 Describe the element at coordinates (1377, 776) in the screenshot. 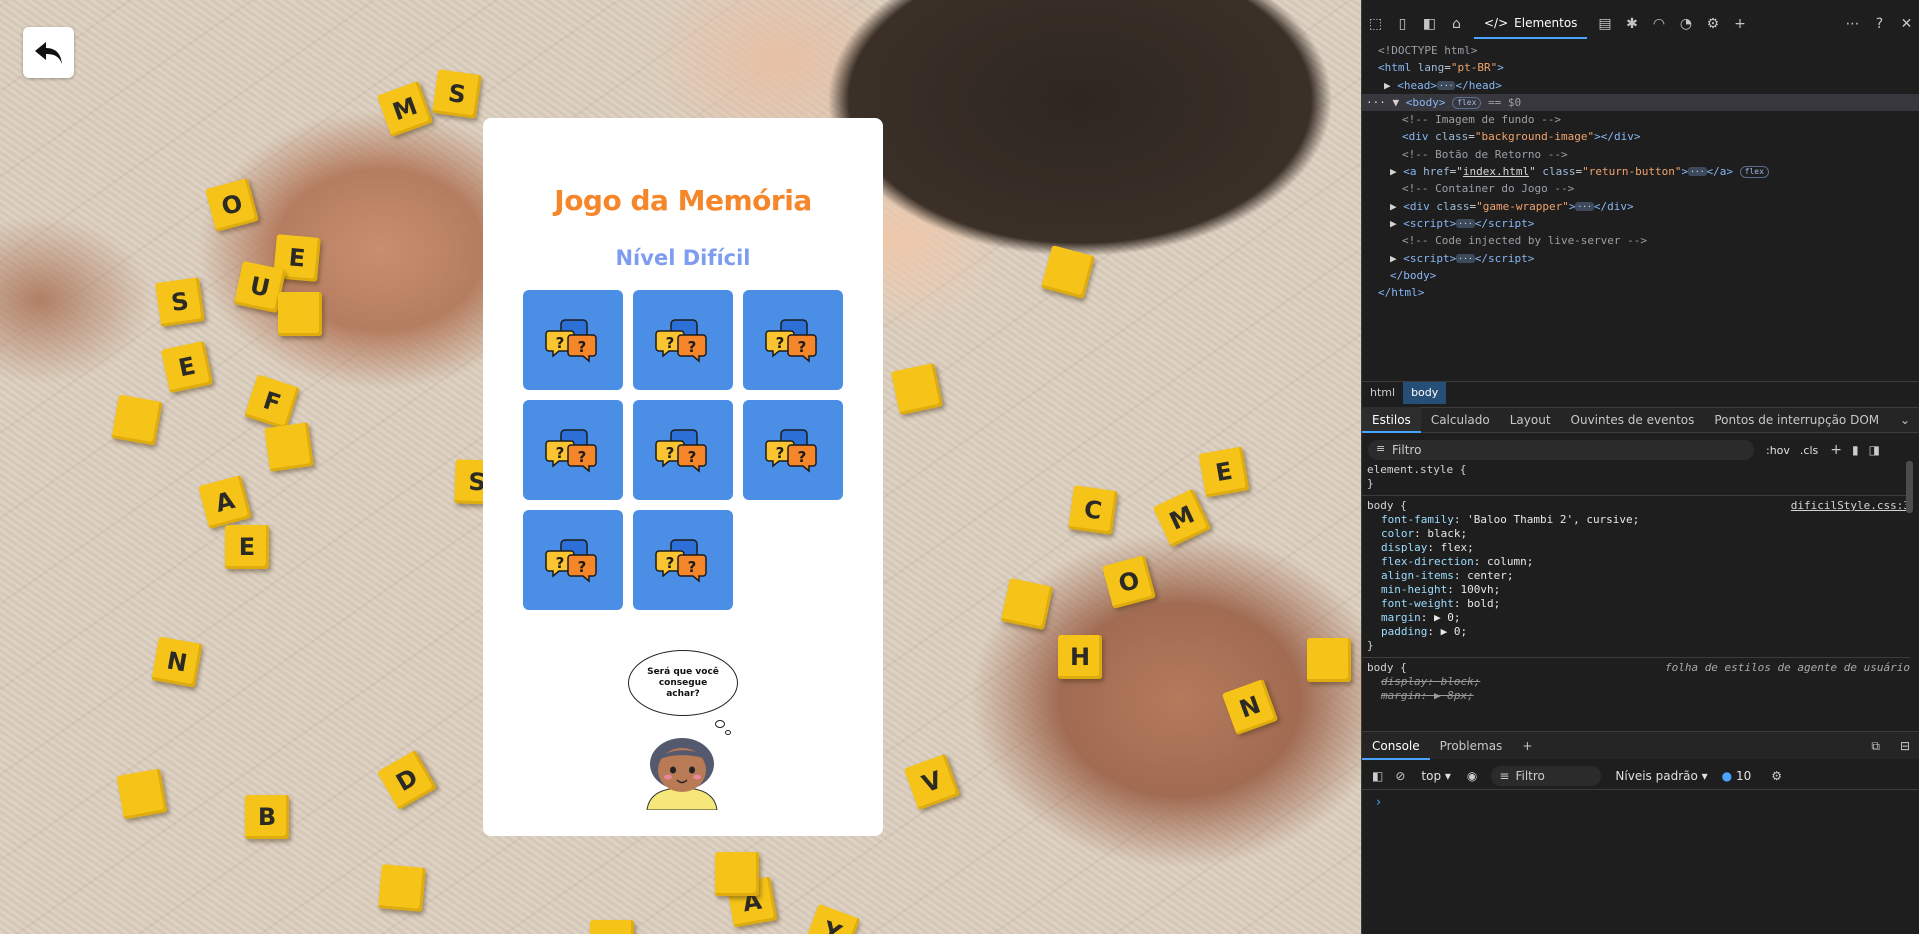

I see `sidebar-icon: ◧` at that location.